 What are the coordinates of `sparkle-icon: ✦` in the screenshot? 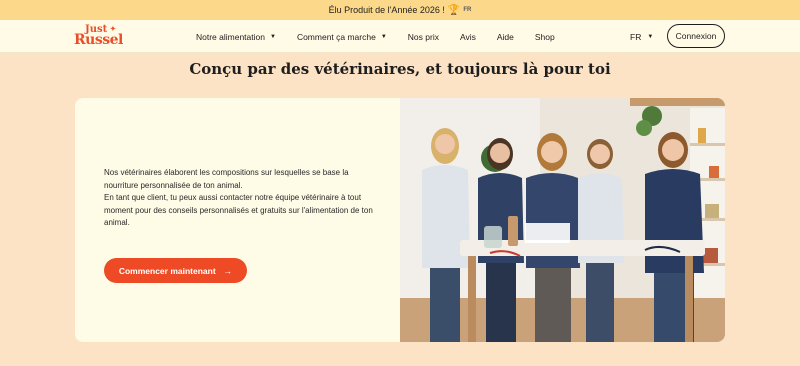 It's located at (113, 28).